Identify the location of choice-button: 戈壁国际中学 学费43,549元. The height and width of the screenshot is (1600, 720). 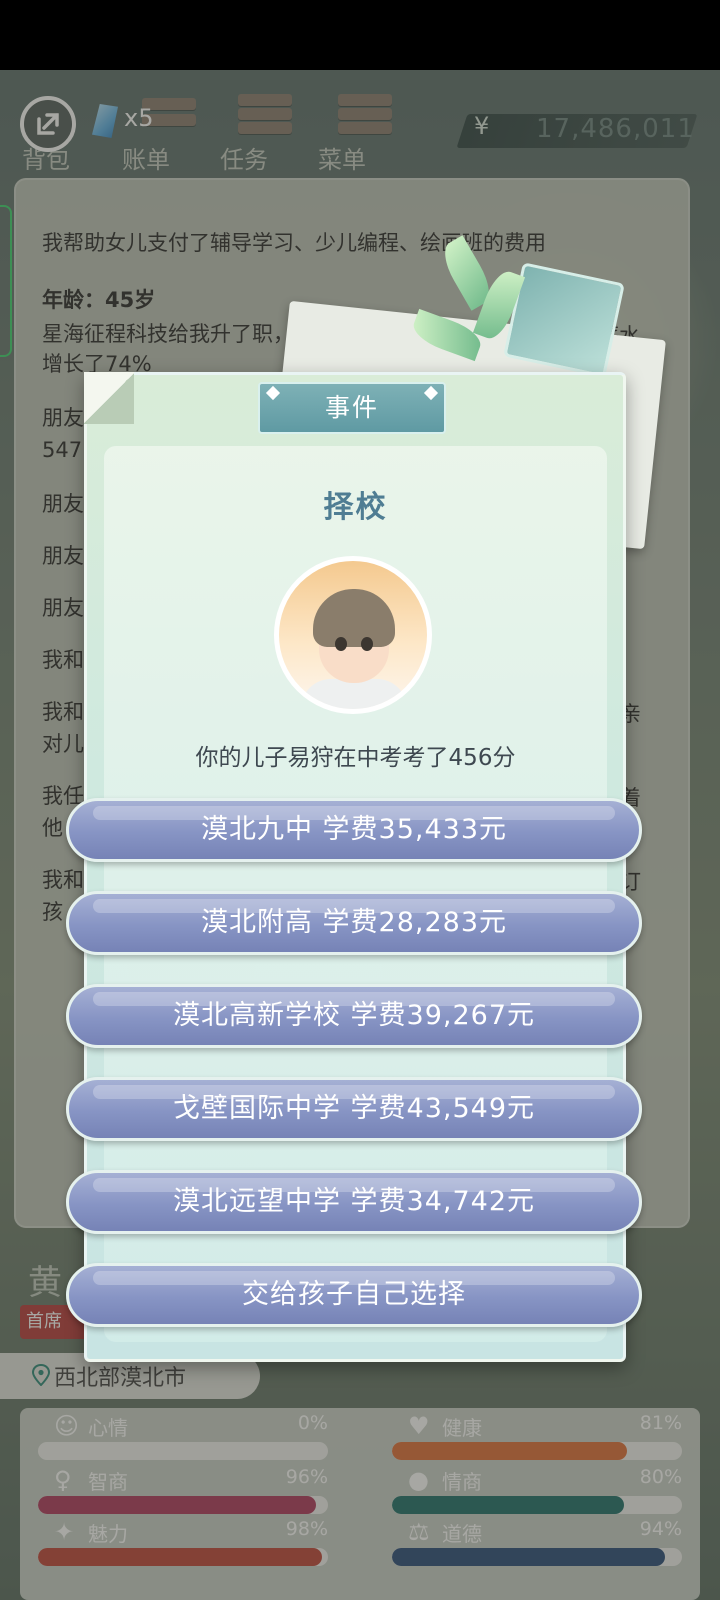
(354, 1109).